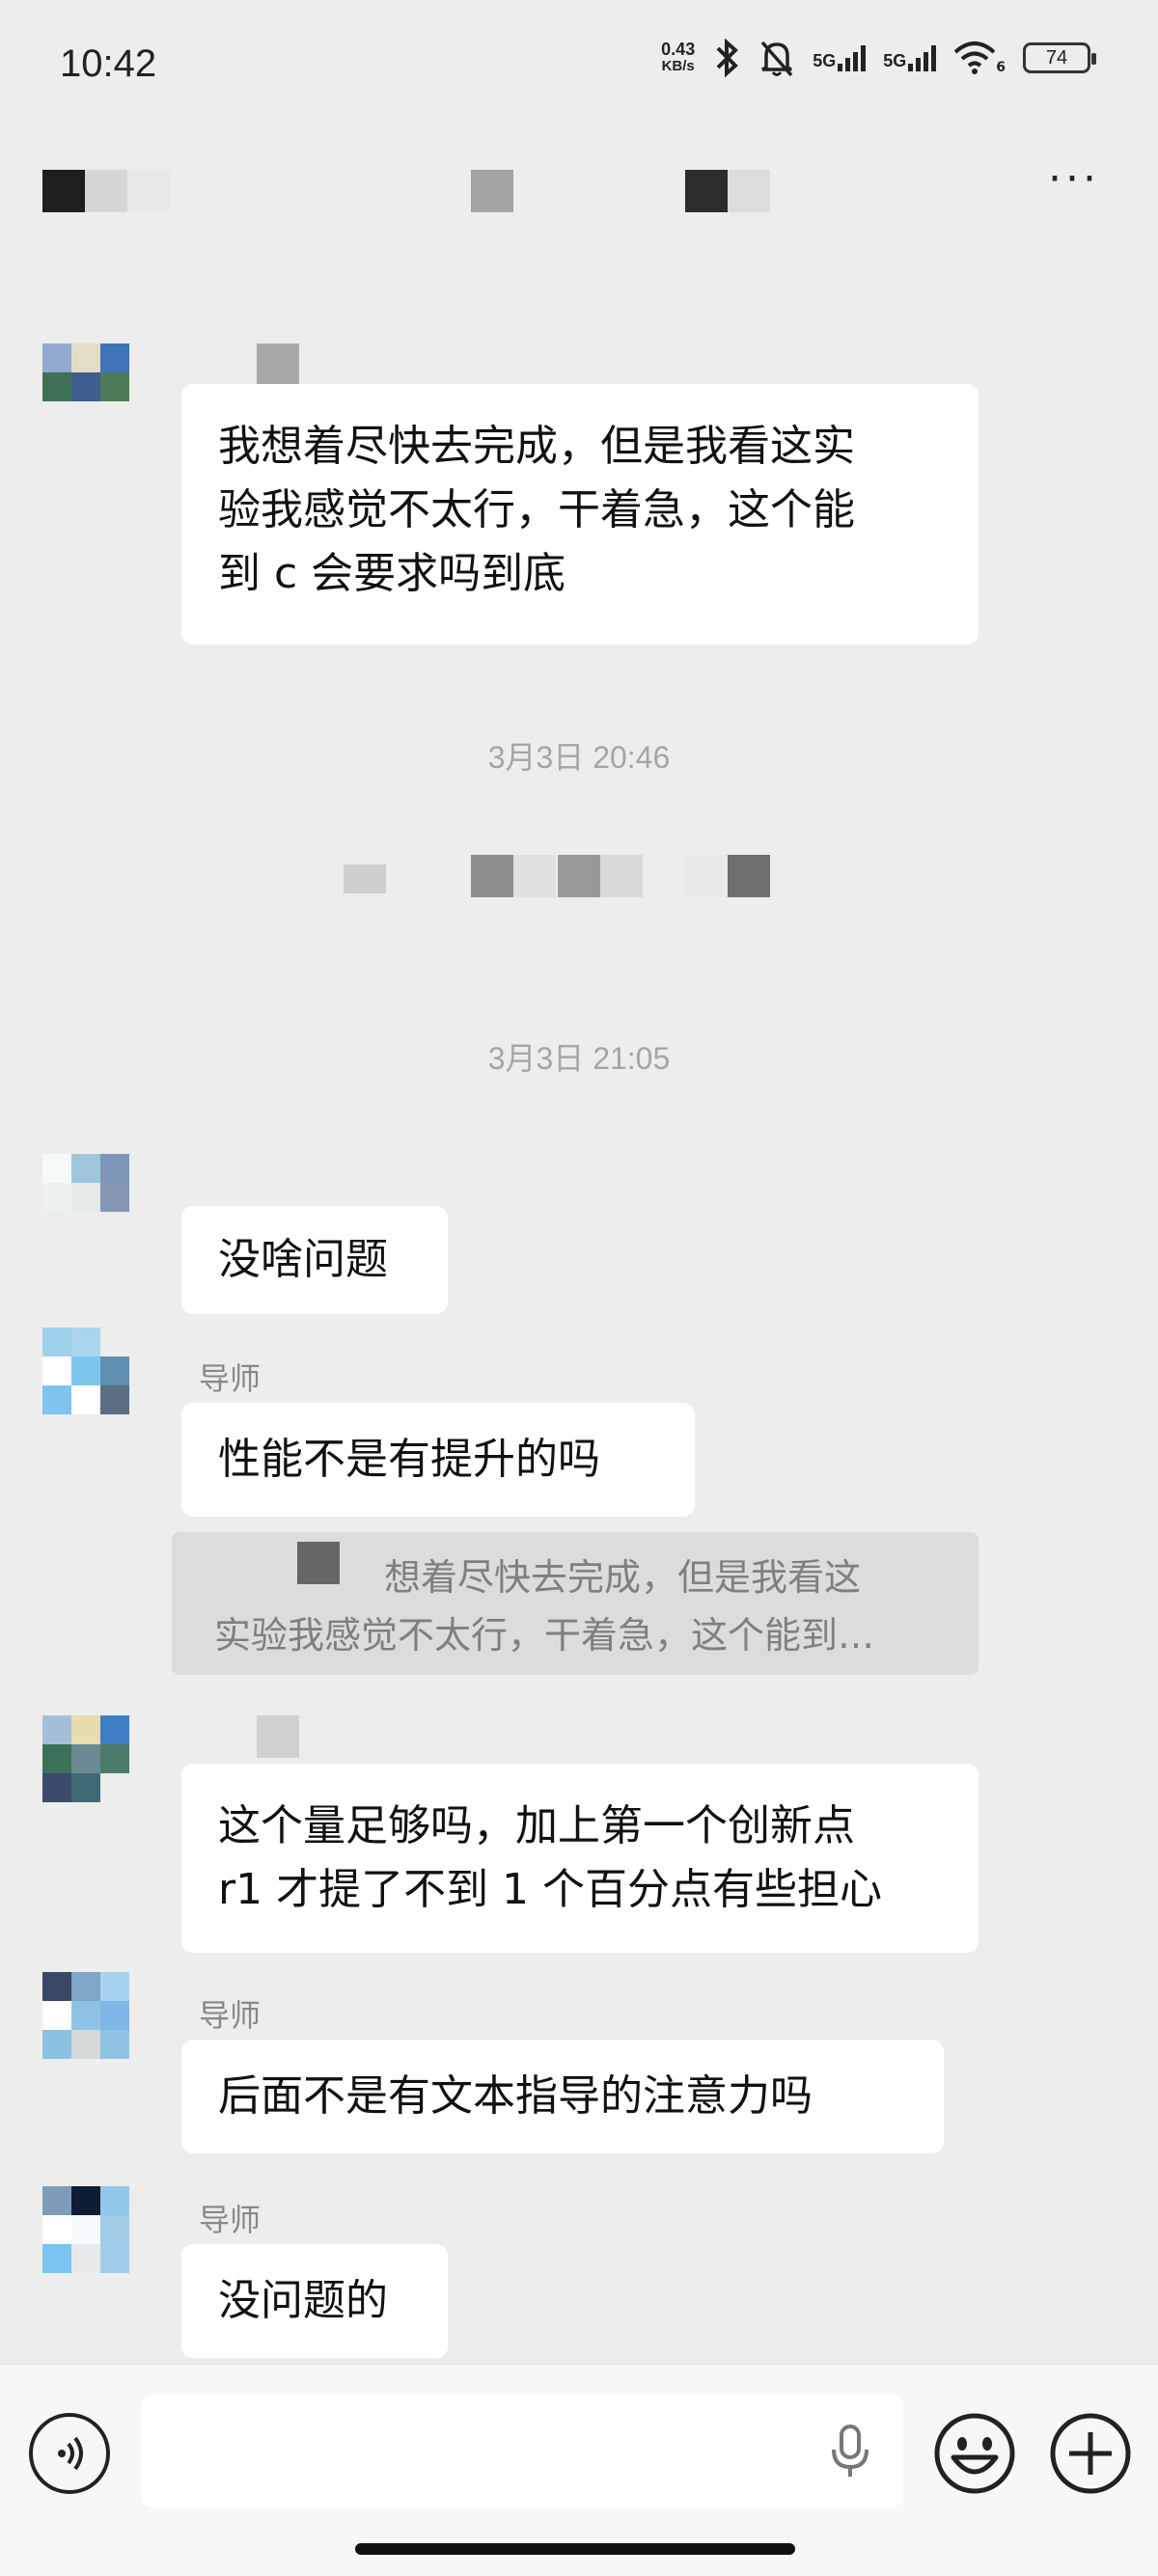 The image size is (1158, 2576). I want to click on message-line: 到 c 会要求吗到底, so click(392, 573).